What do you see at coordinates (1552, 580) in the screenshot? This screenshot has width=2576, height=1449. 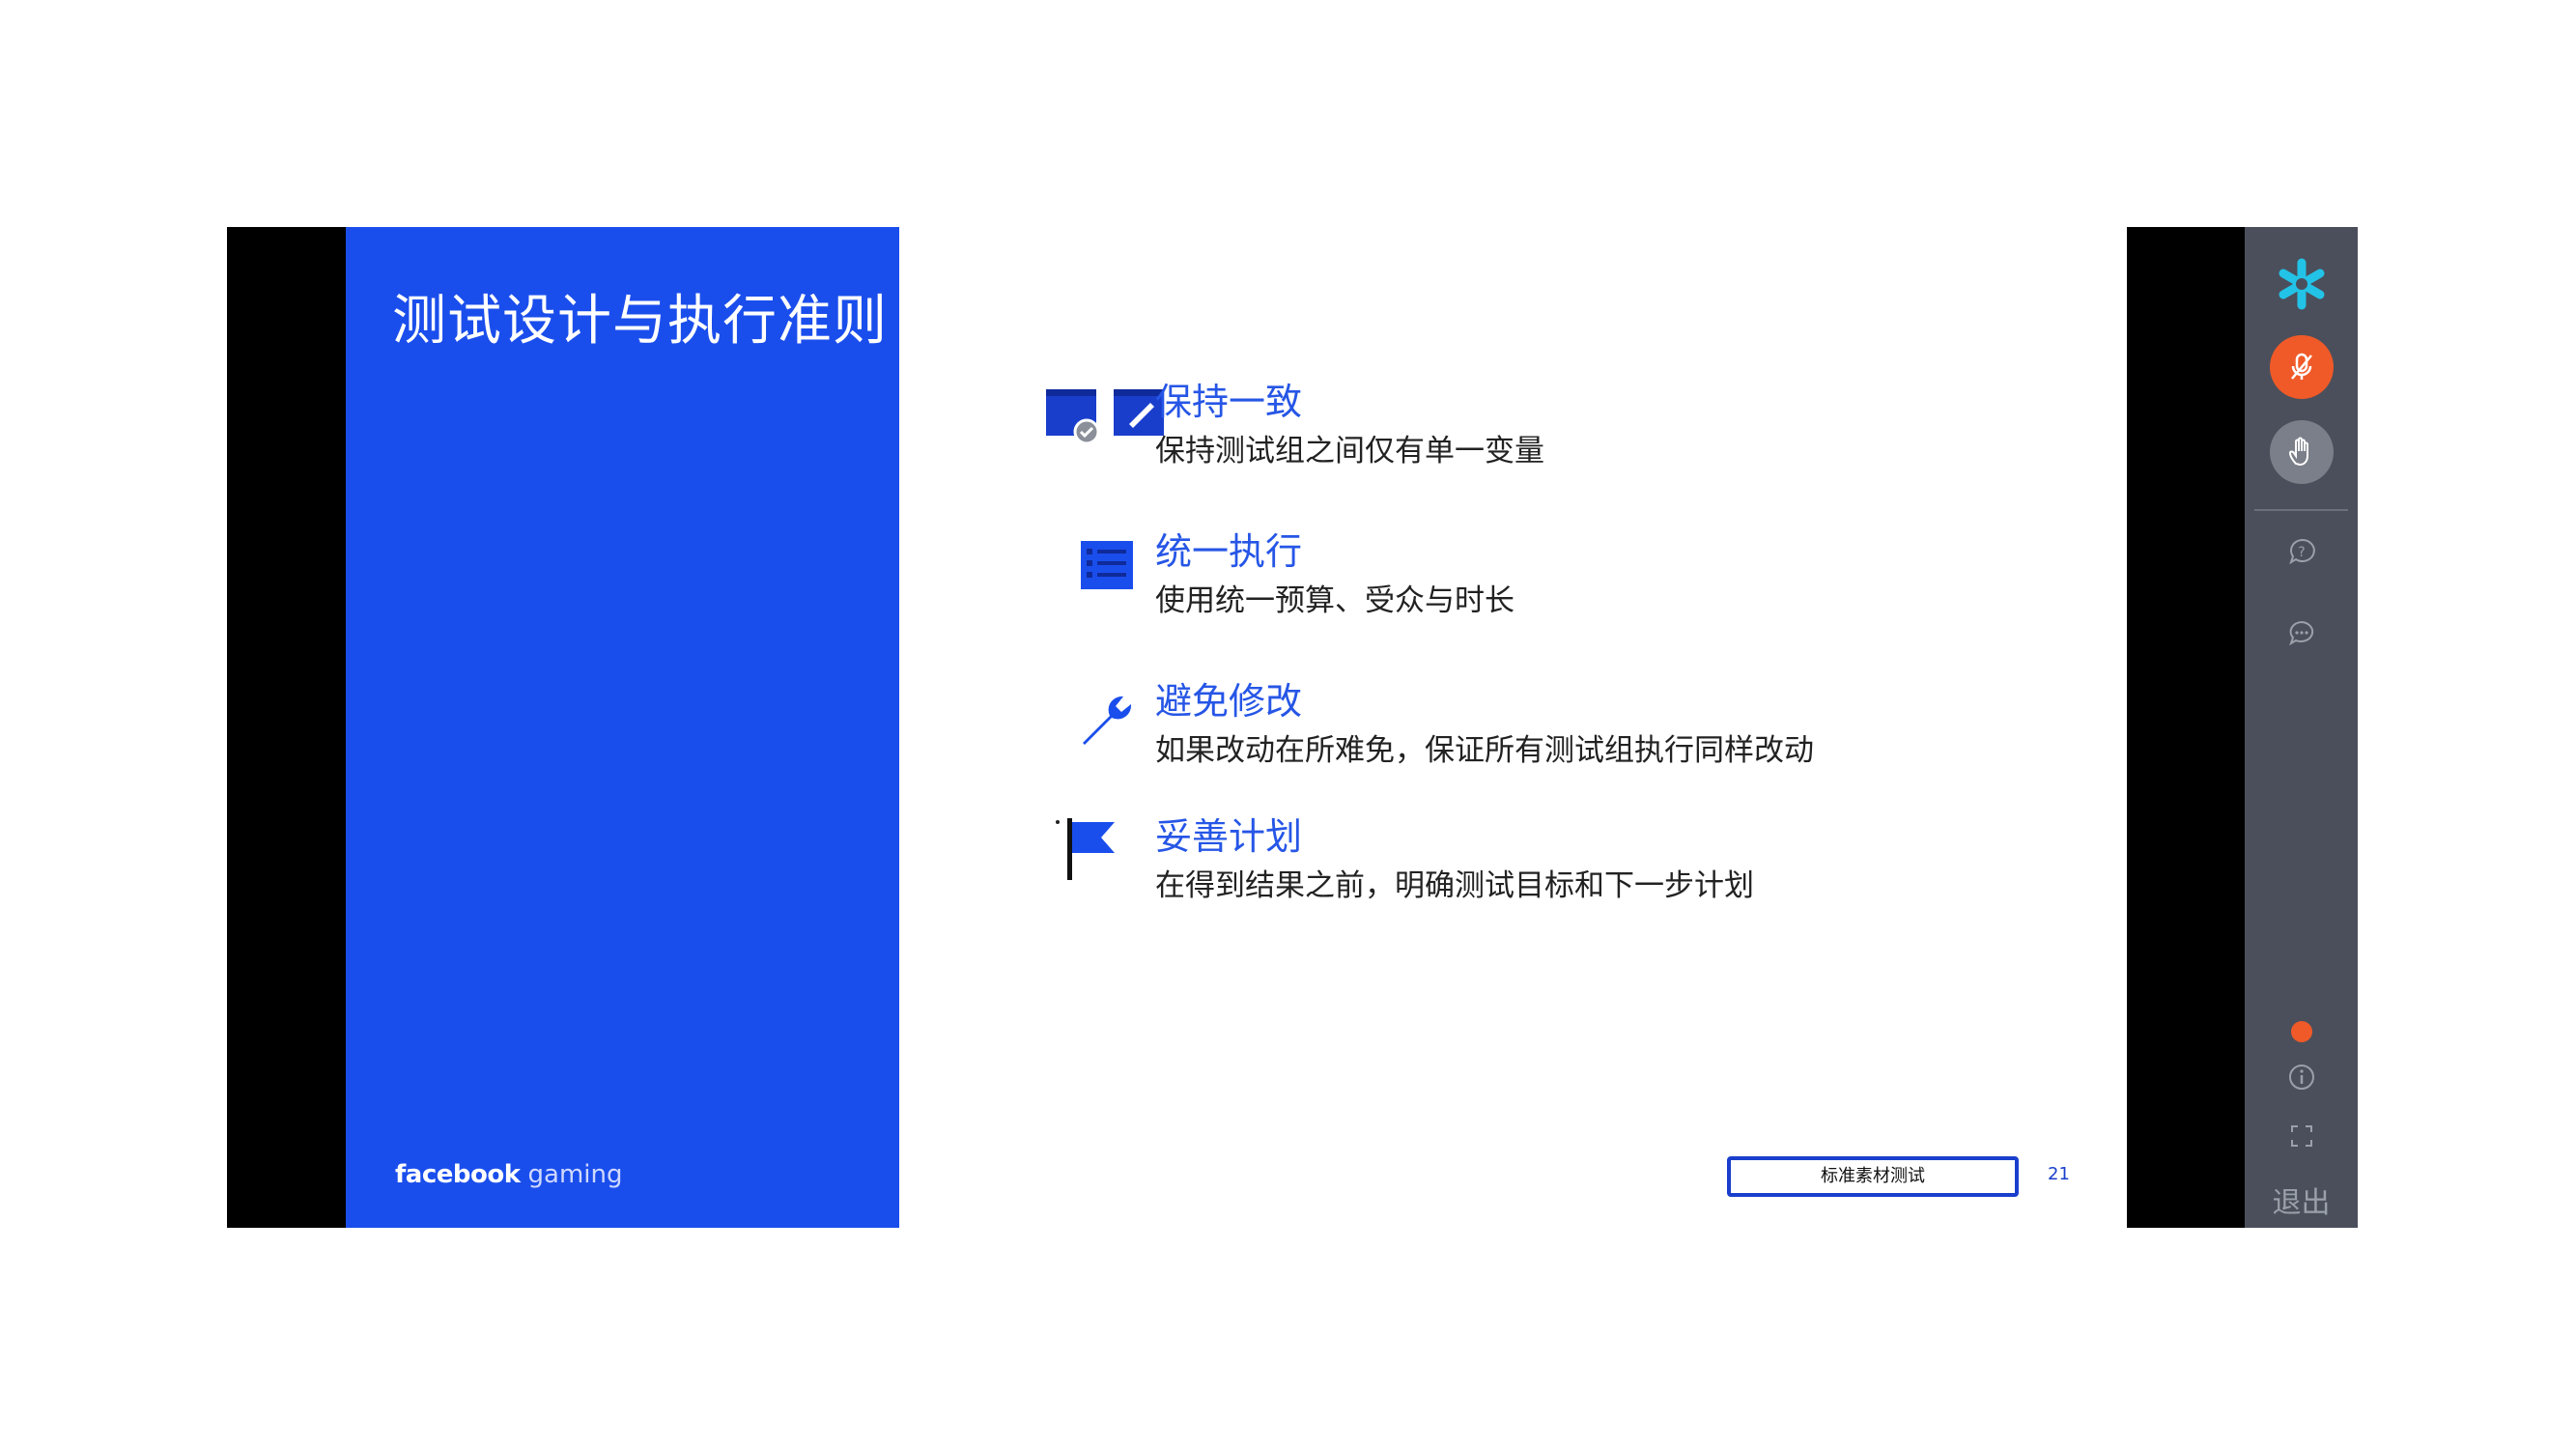 I see `guideline-item-unified: 统一执行 使用统一预算、受众与时长` at bounding box center [1552, 580].